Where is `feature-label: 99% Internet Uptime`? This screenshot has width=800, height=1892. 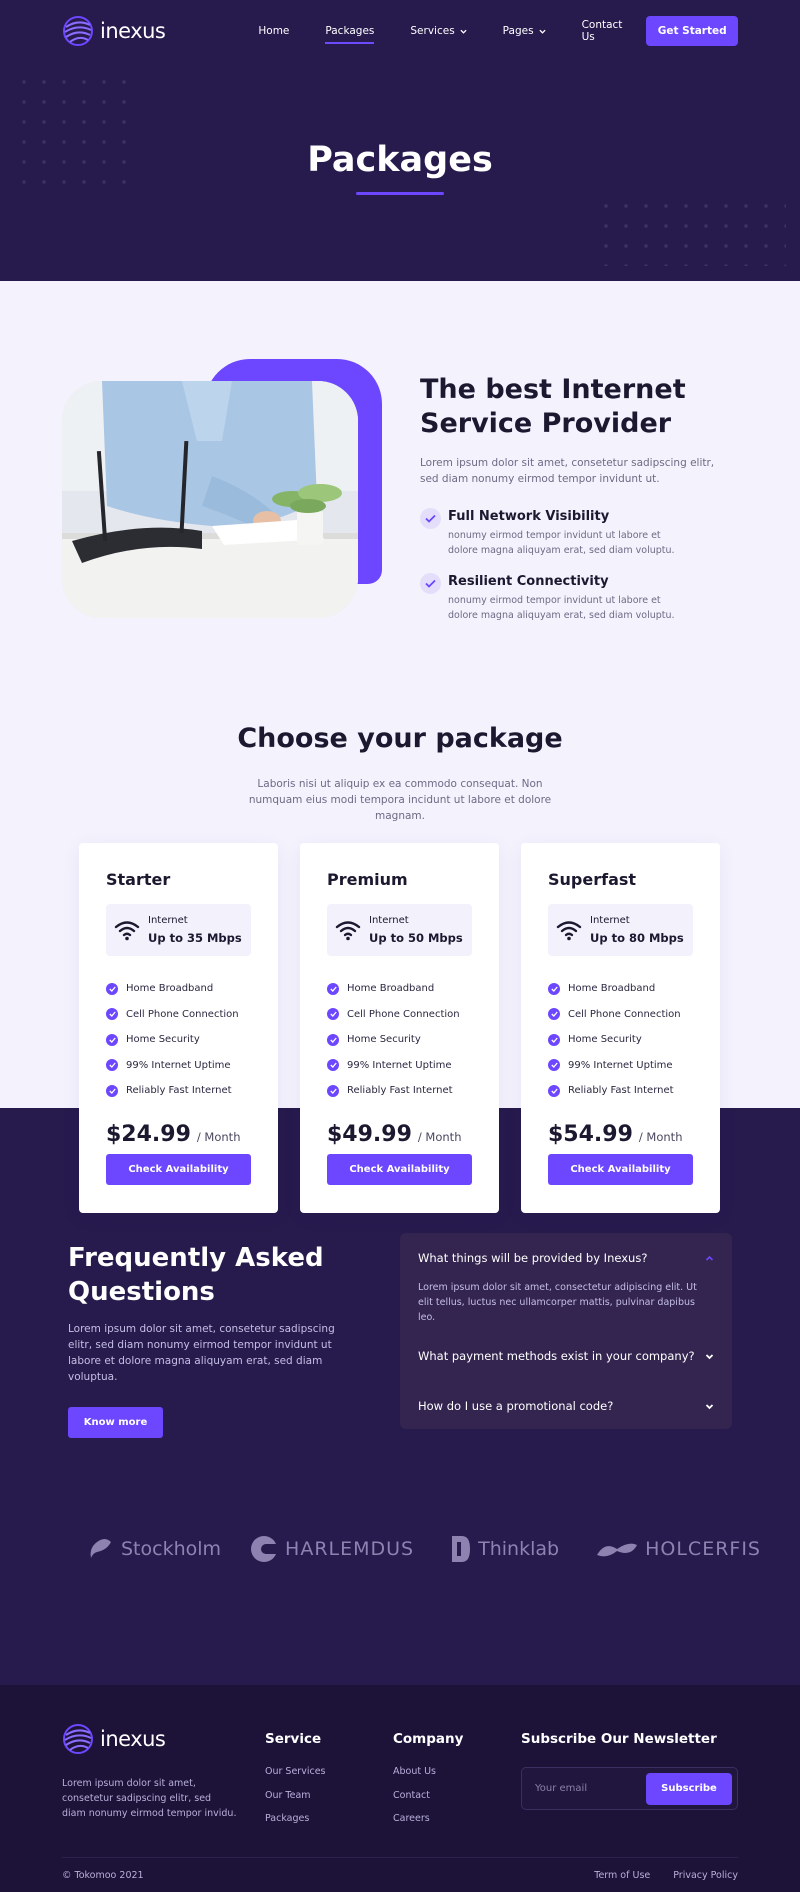 feature-label: 99% Internet Uptime is located at coordinates (399, 1065).